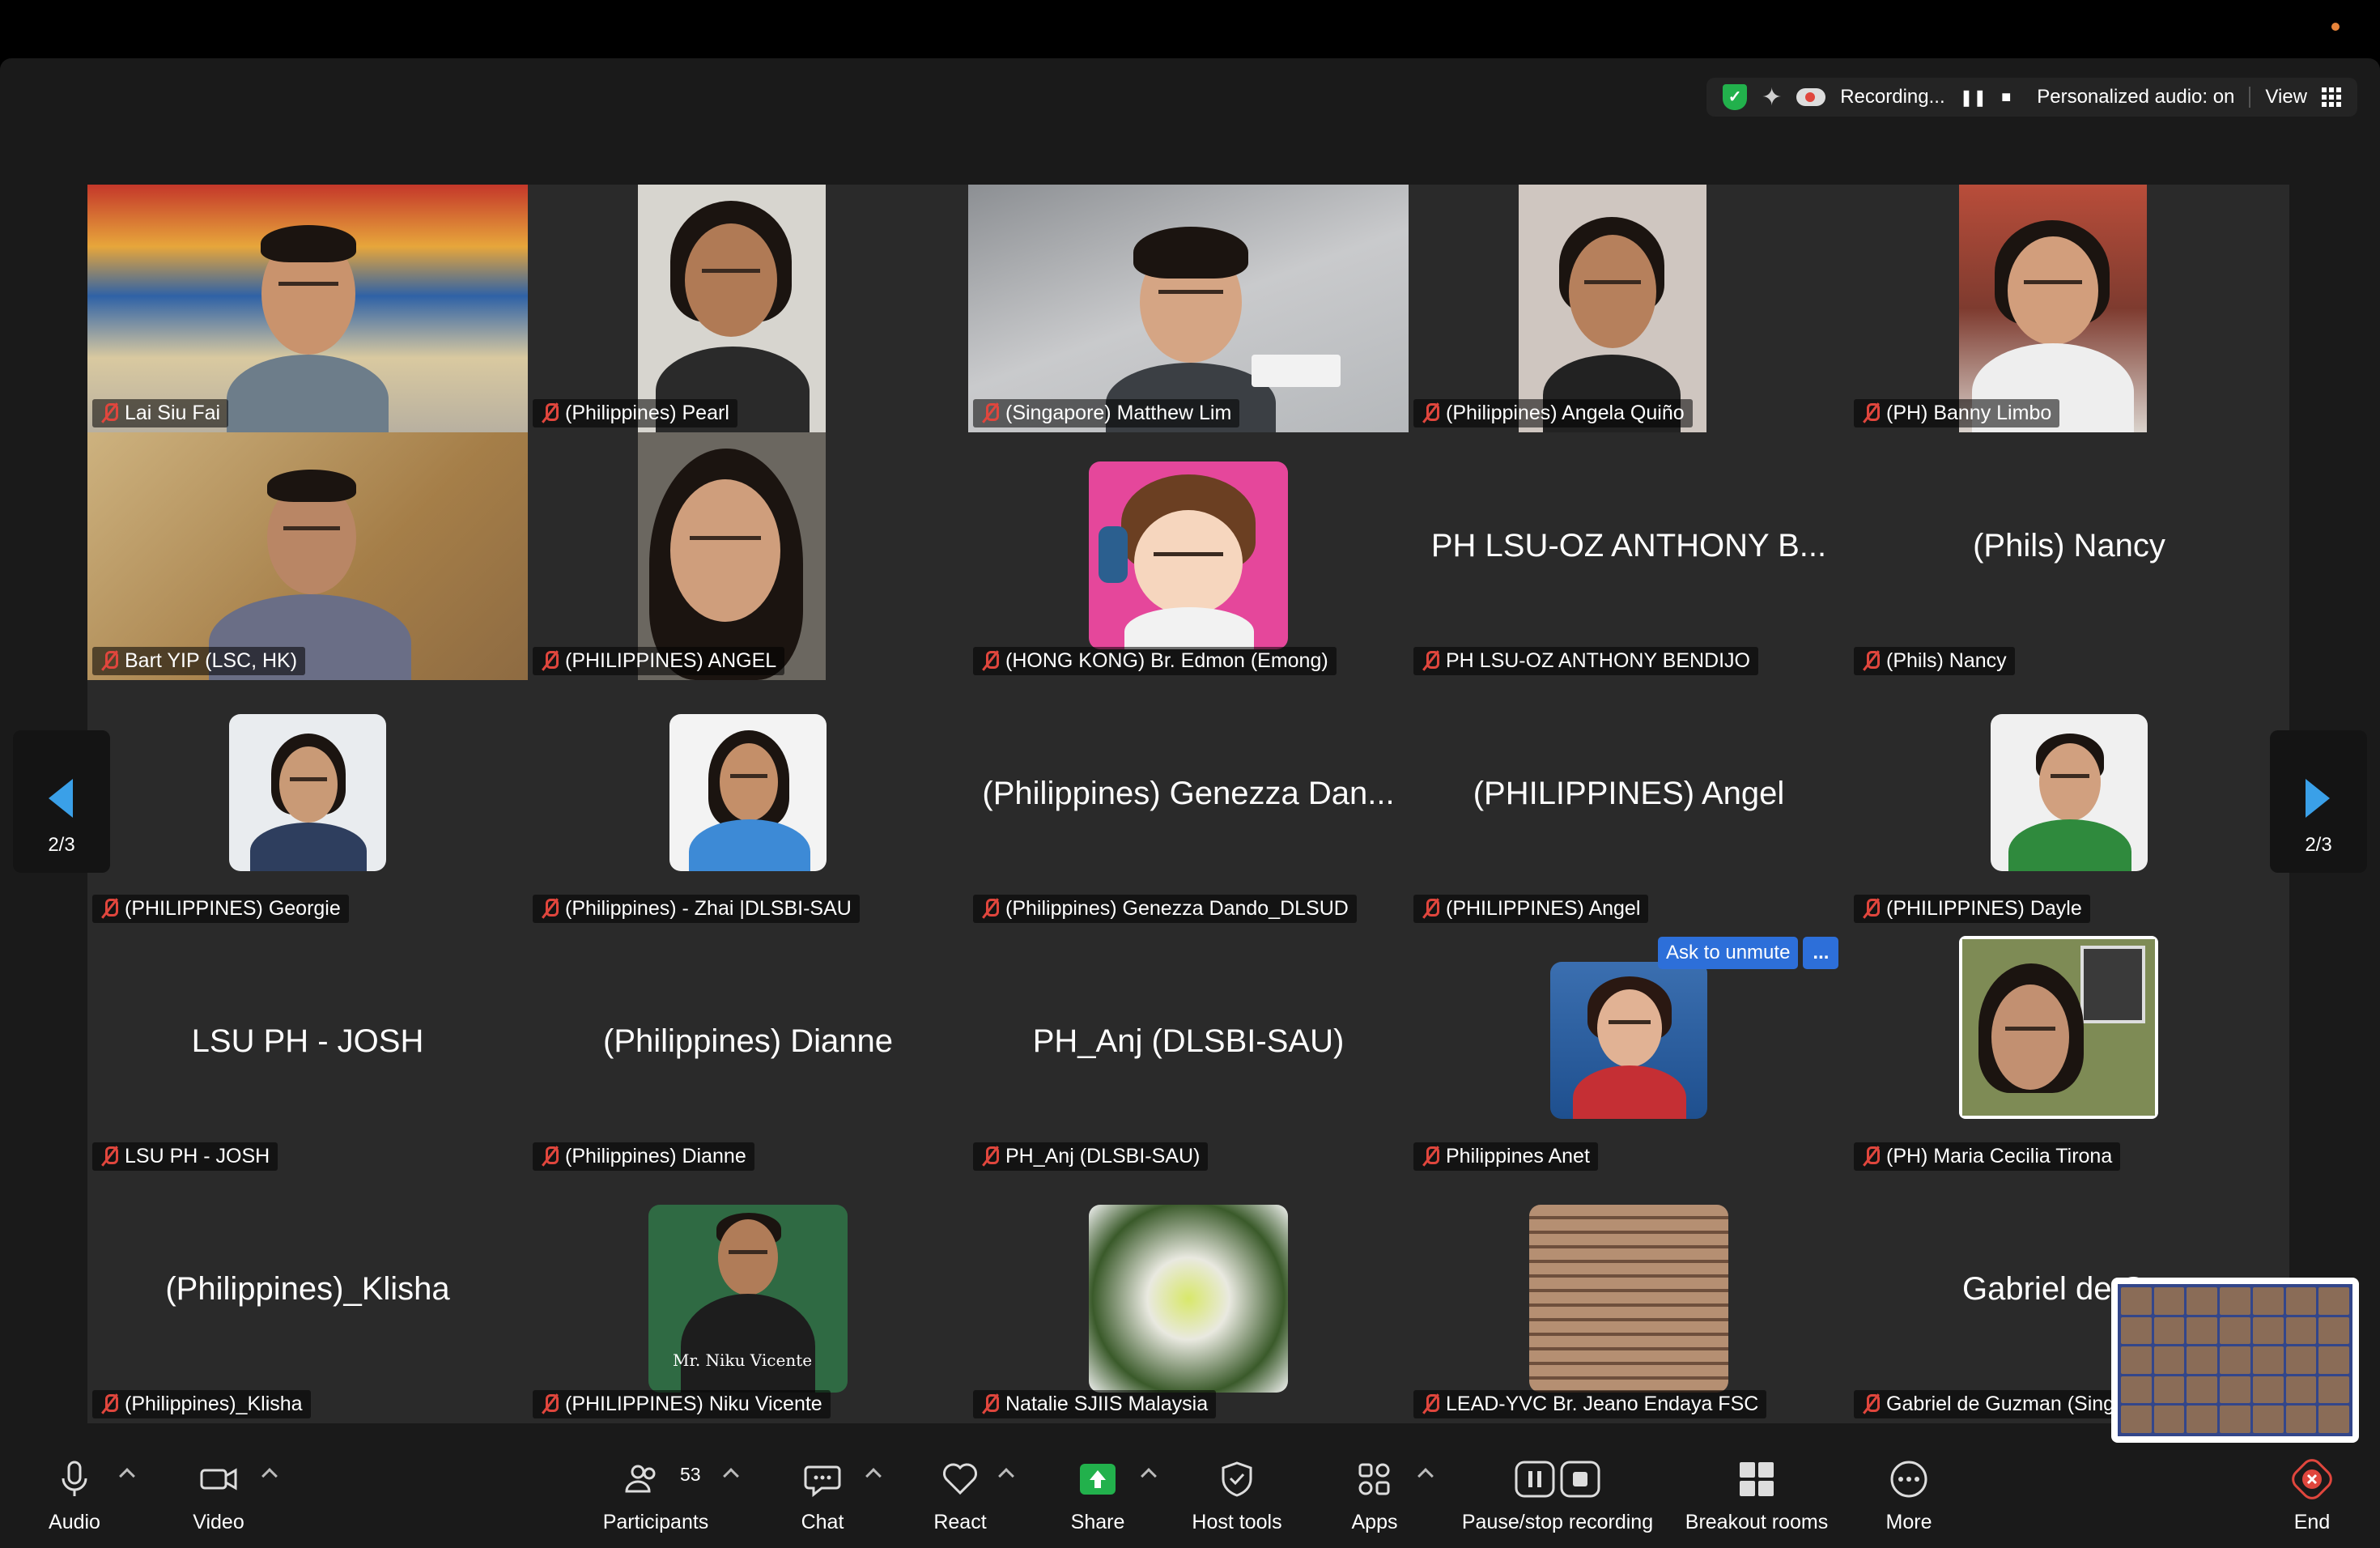 Image resolution: width=2380 pixels, height=1548 pixels. What do you see at coordinates (1188, 1052) in the screenshot?
I see `participant-tile: PH_Anj (DLSBI-SAU) PH_Anj (DLSBI-SAU)` at bounding box center [1188, 1052].